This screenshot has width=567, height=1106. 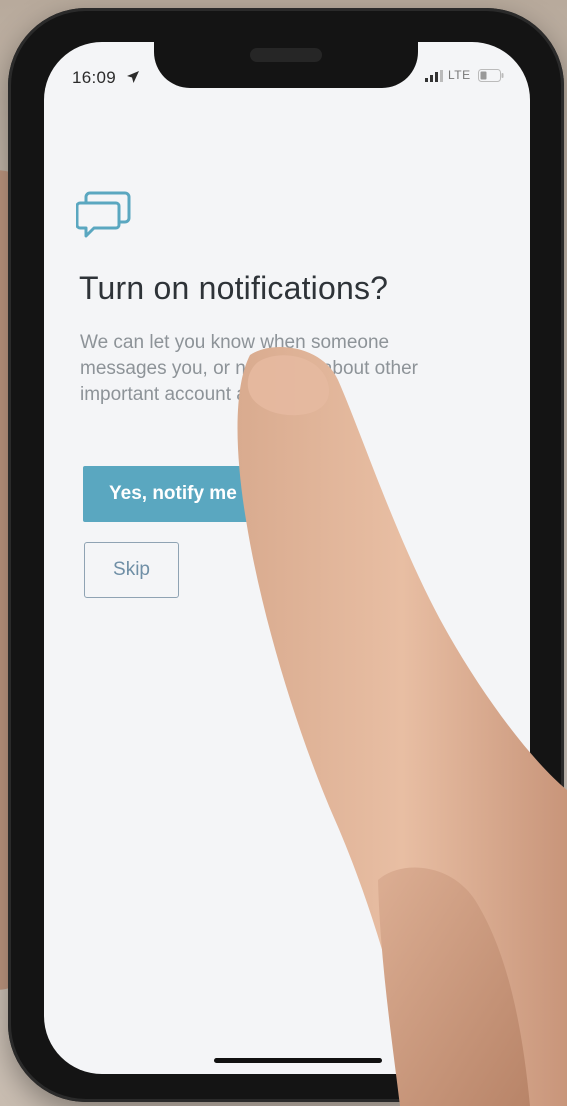 What do you see at coordinates (286, 55) in the screenshot?
I see `earpiece-speaker` at bounding box center [286, 55].